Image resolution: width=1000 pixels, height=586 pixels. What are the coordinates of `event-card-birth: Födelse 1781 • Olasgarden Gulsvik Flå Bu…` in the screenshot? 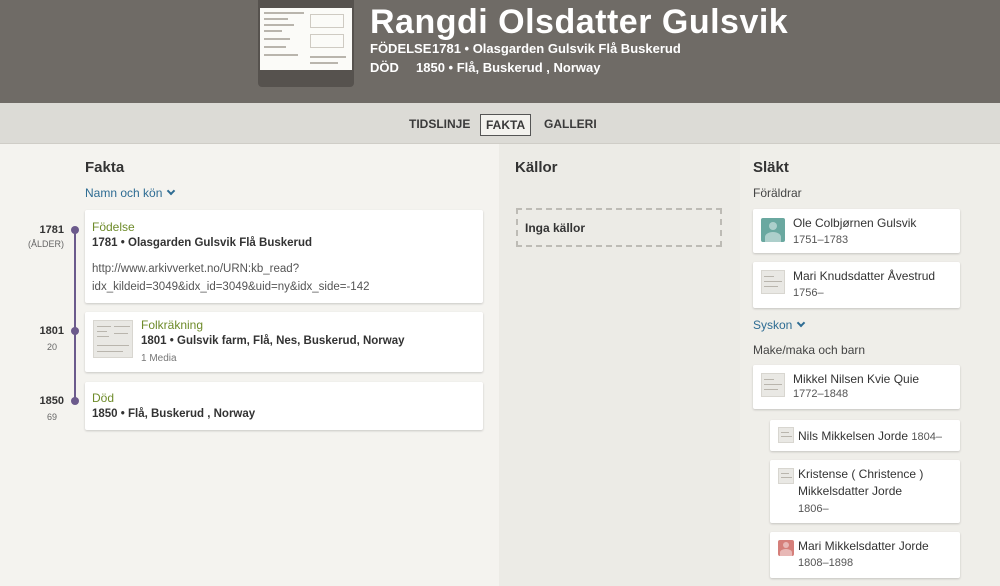 It's located at (284, 256).